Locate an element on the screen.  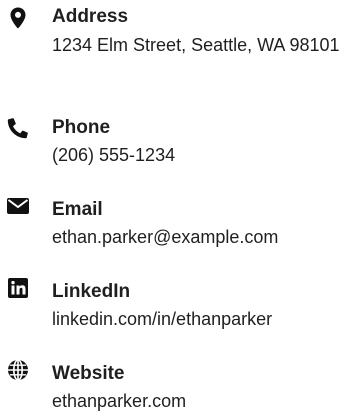
map-pin-icon is located at coordinates (18, 18).